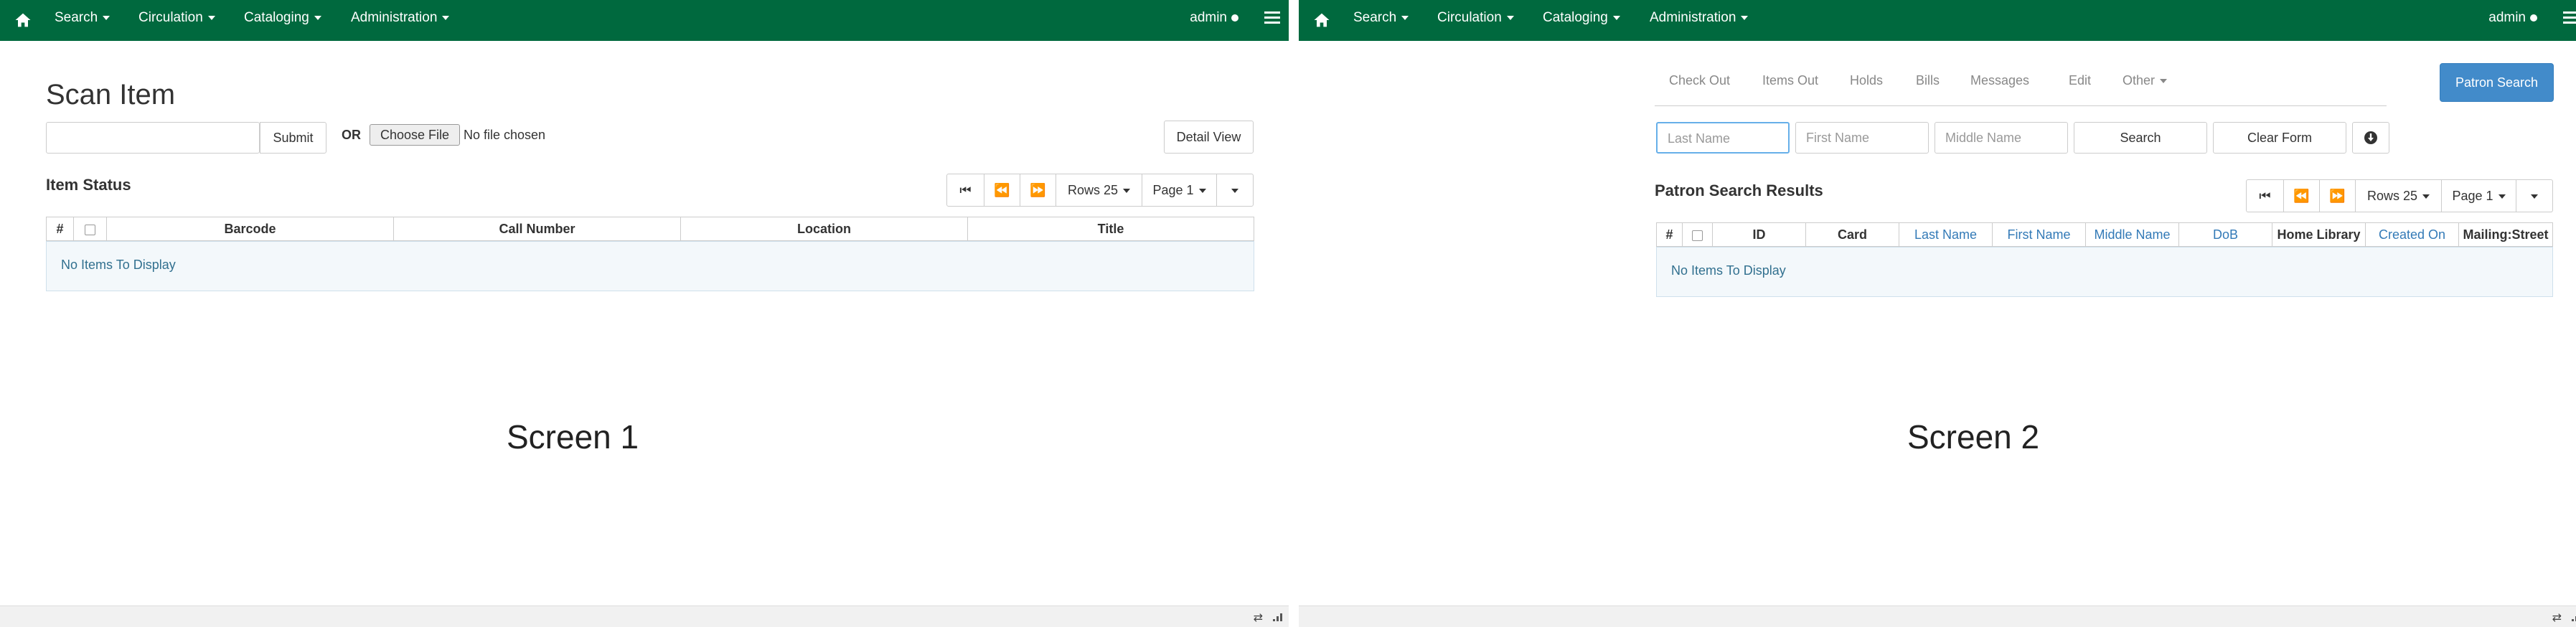 The height and width of the screenshot is (627, 2576). Describe the element at coordinates (1209, 137) in the screenshot. I see `detail-view-button: Detail View` at that location.